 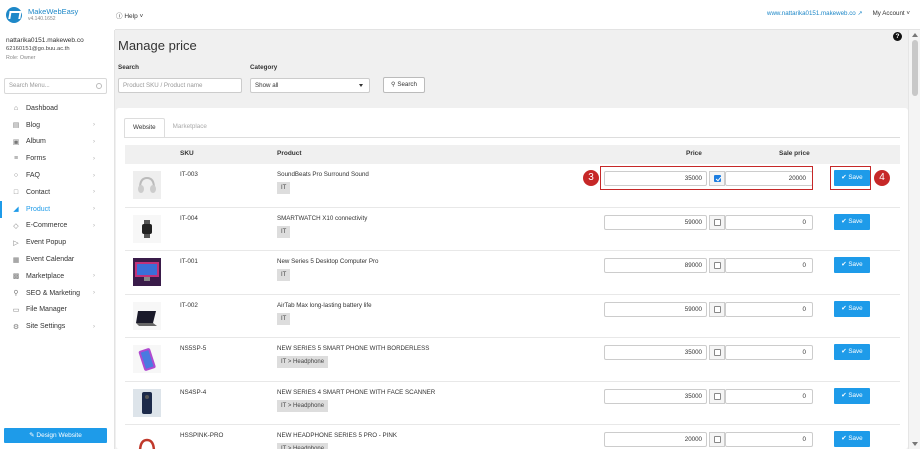 I want to click on folder-icon: ▭, so click(x=16, y=310).